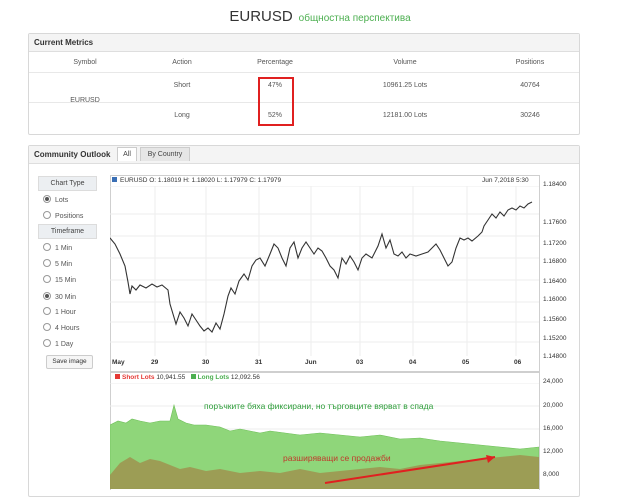 This screenshot has height=497, width=640. Describe the element at coordinates (555, 261) in the screenshot. I see `y-tick: 1.16800` at that location.